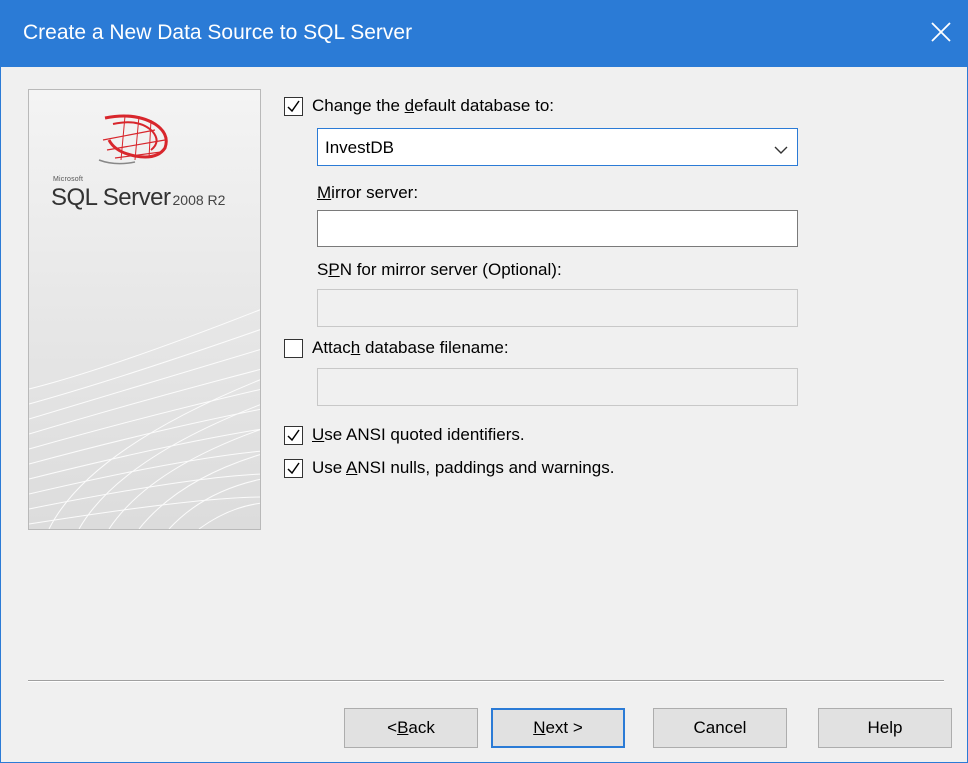  What do you see at coordinates (392, 727) in the screenshot?
I see `button-text: <` at bounding box center [392, 727].